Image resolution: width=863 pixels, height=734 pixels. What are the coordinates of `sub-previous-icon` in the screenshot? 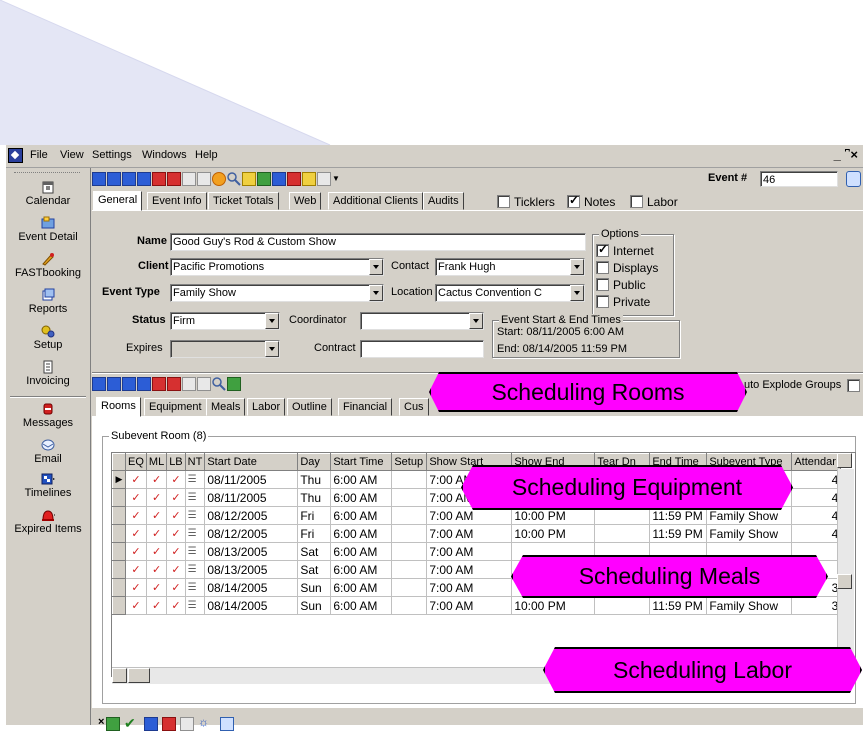 It's located at (114, 384).